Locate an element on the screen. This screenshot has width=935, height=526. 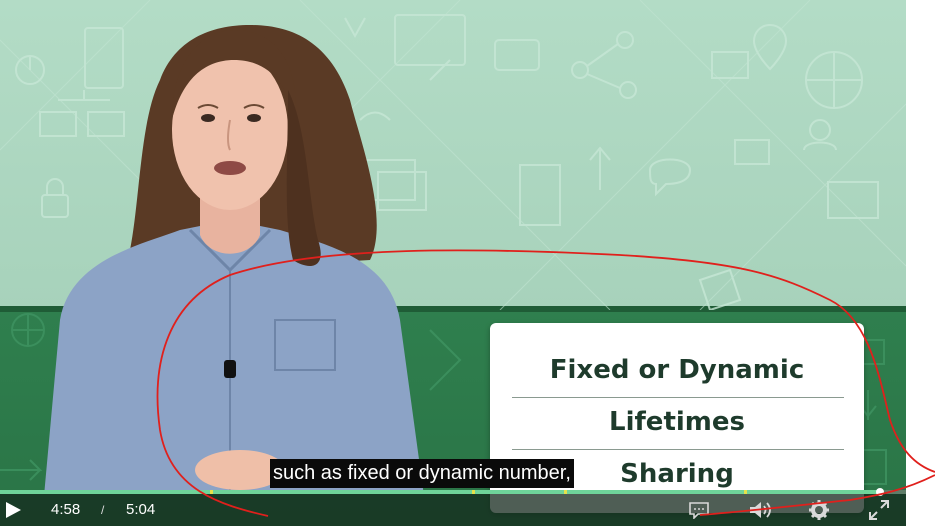
current-time: 4:58 is located at coordinates (66, 509).